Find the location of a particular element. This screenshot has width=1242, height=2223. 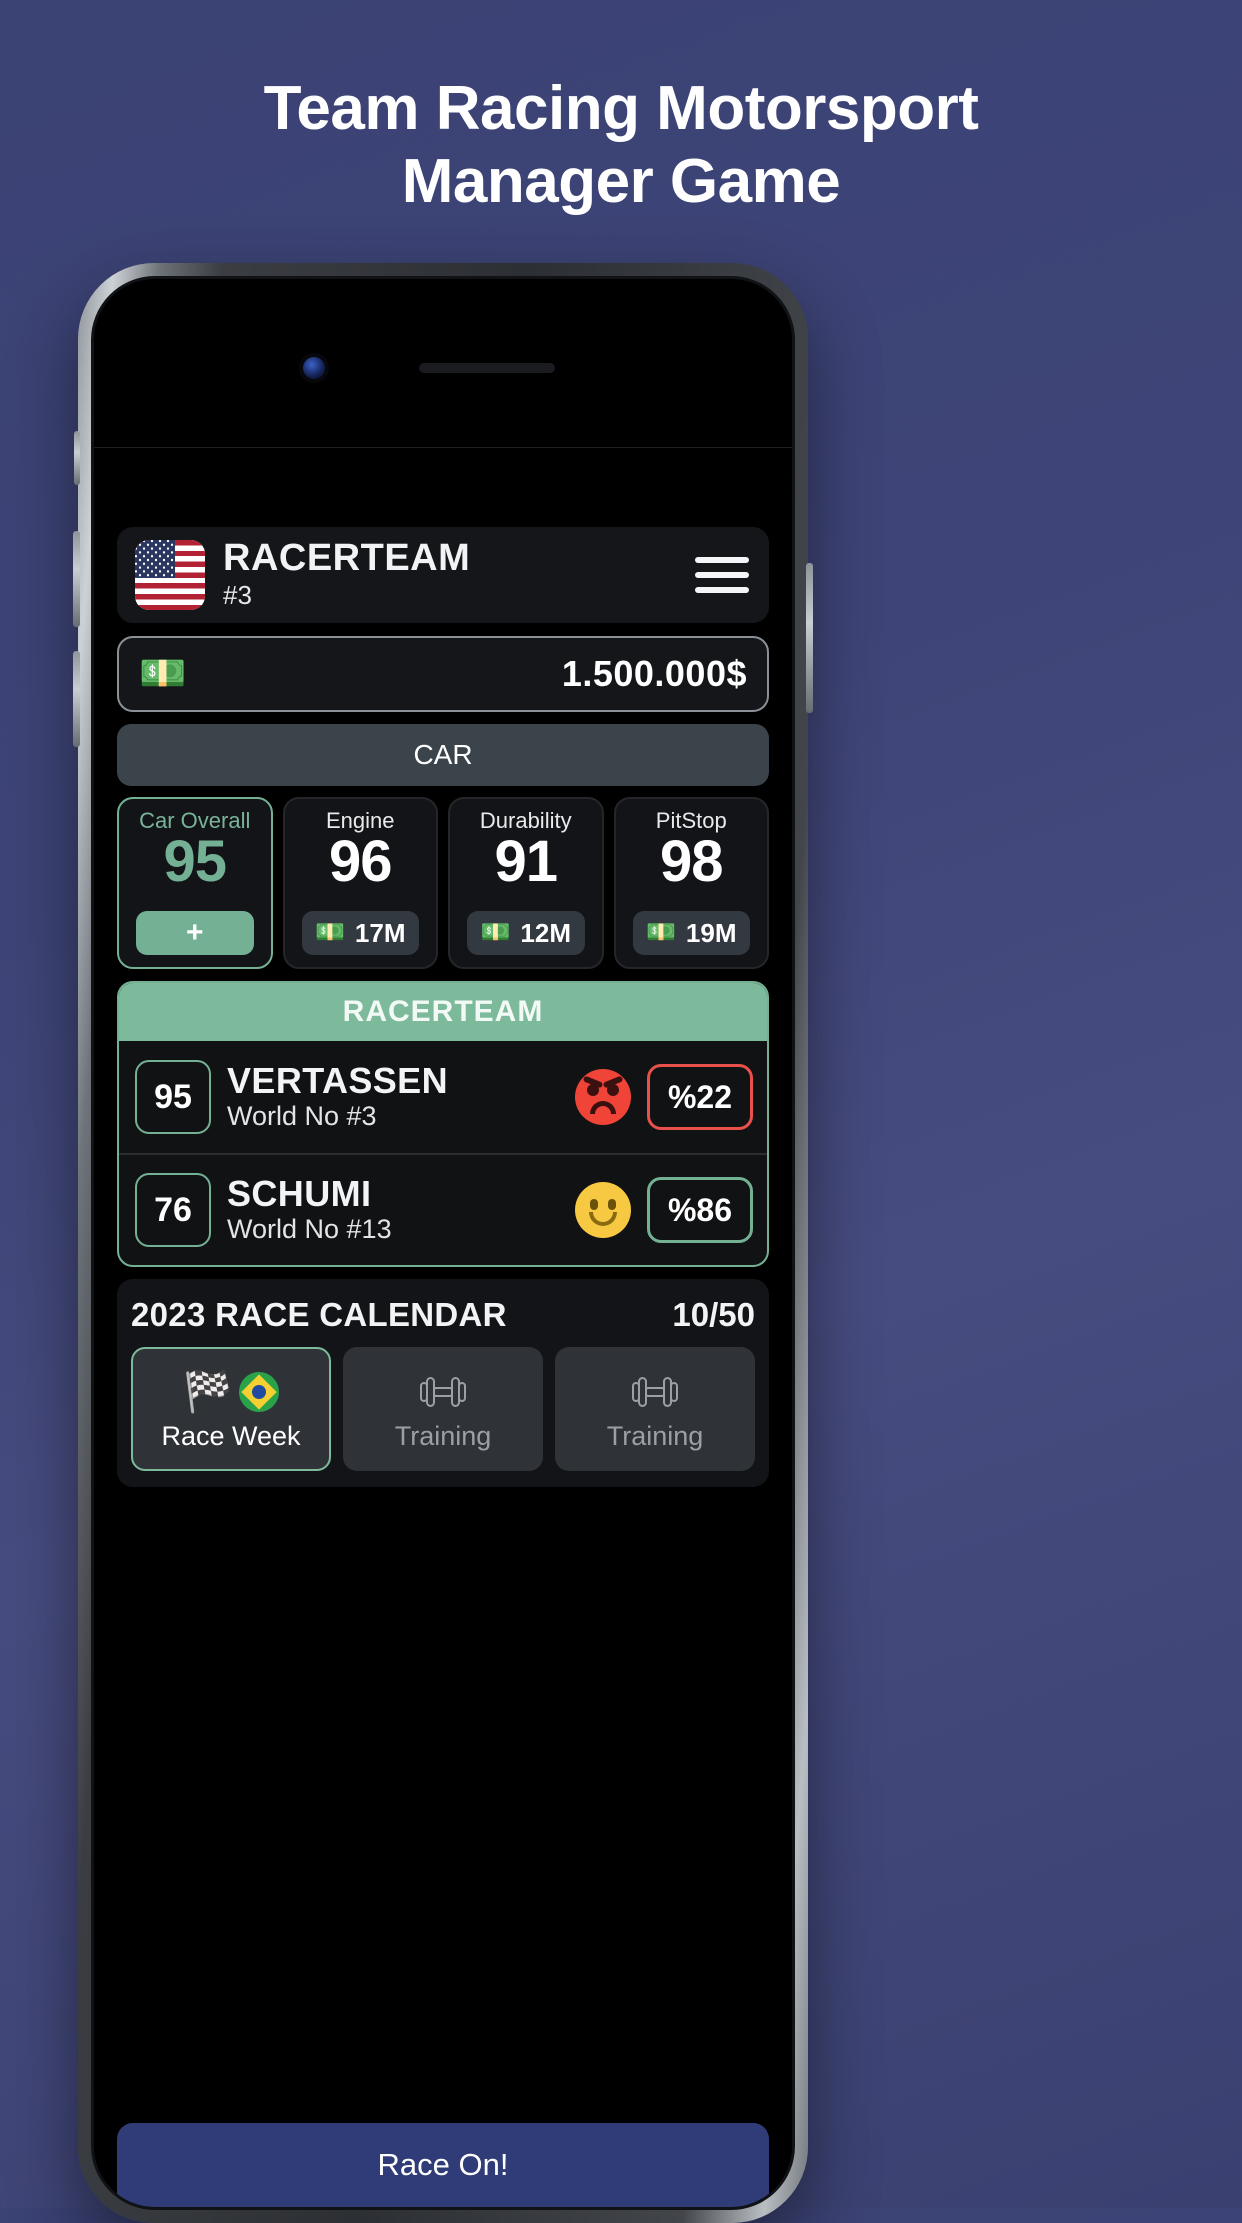

upgrade-engine-price: 17M is located at coordinates (380, 932).